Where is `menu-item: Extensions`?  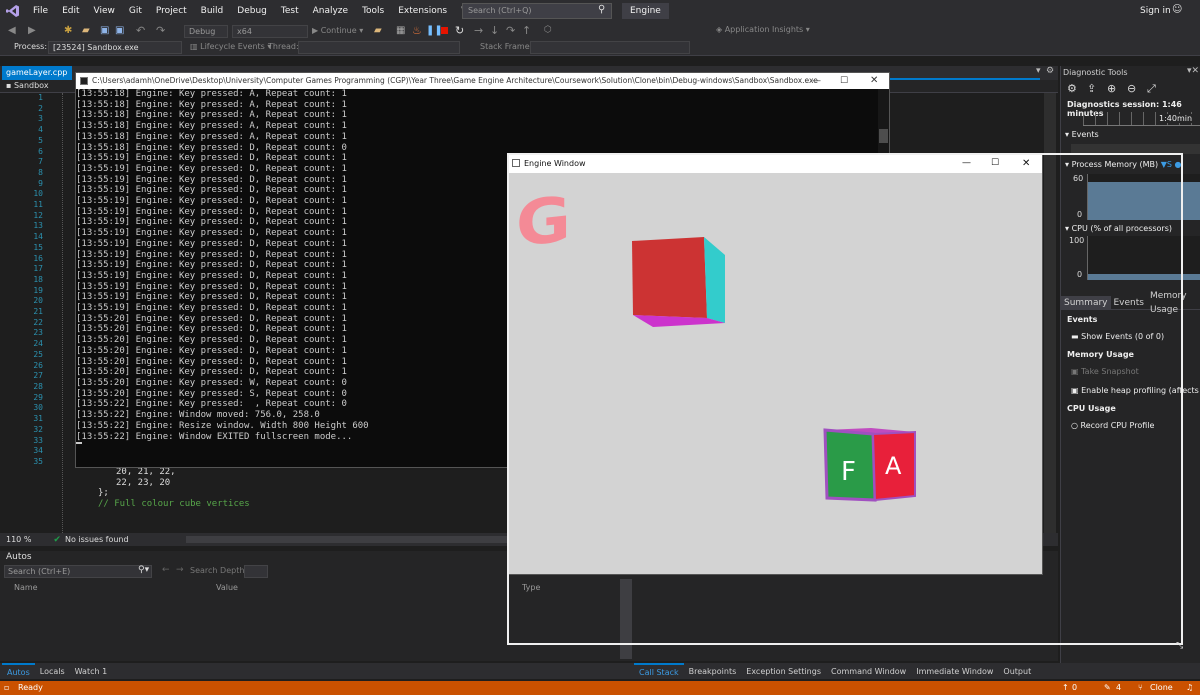 menu-item: Extensions is located at coordinates (422, 11).